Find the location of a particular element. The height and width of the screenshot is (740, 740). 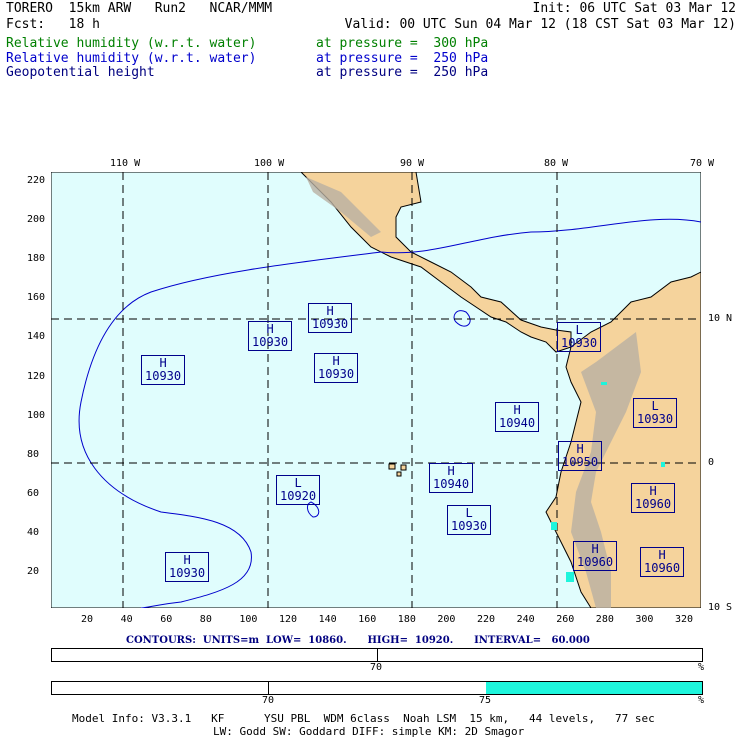

y-tick-label: 100 is located at coordinates (36, 415).